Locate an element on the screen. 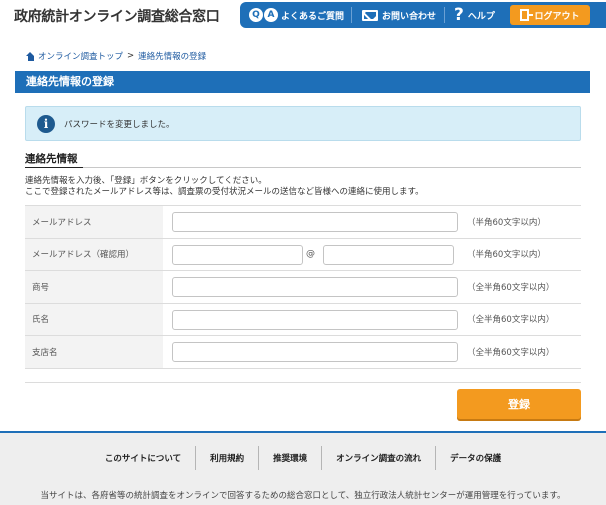  company-field-cell: （全半角60文字以内） is located at coordinates (372, 287).